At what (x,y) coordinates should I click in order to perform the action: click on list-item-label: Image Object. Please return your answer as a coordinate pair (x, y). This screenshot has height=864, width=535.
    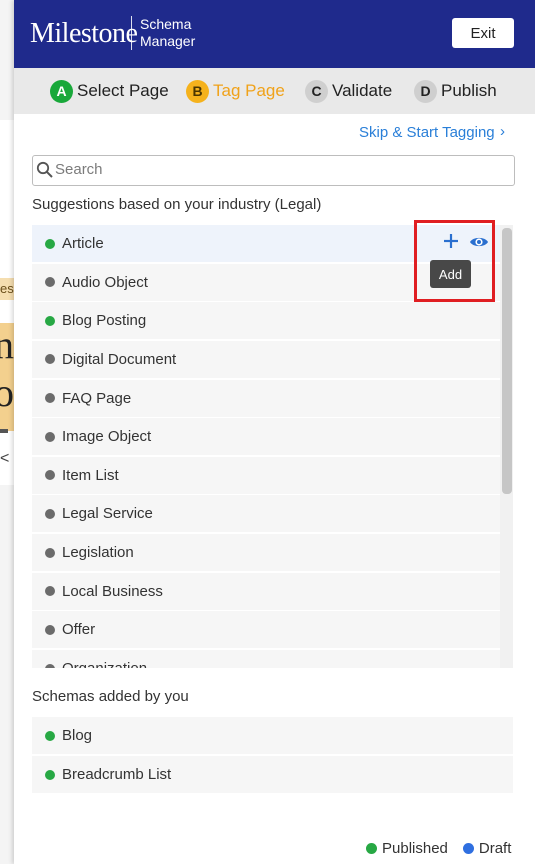
    Looking at the image, I should click on (107, 437).